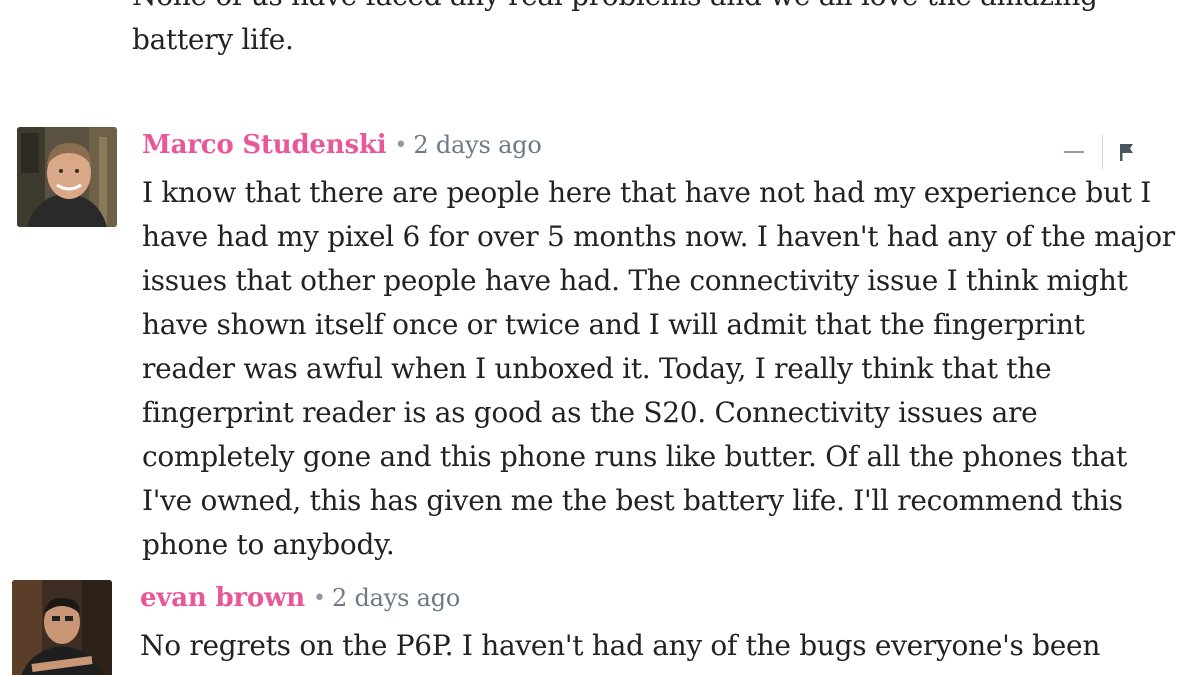 This screenshot has height=675, width=1200. What do you see at coordinates (264, 145) in the screenshot?
I see `author-name: Marco Studenski` at bounding box center [264, 145].